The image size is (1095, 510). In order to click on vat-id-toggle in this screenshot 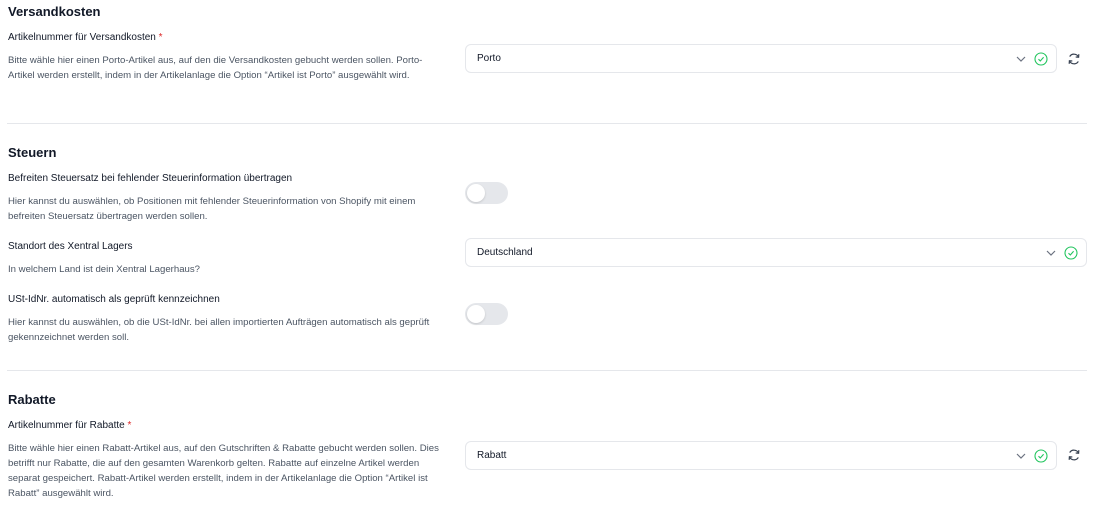, I will do `click(486, 314)`.